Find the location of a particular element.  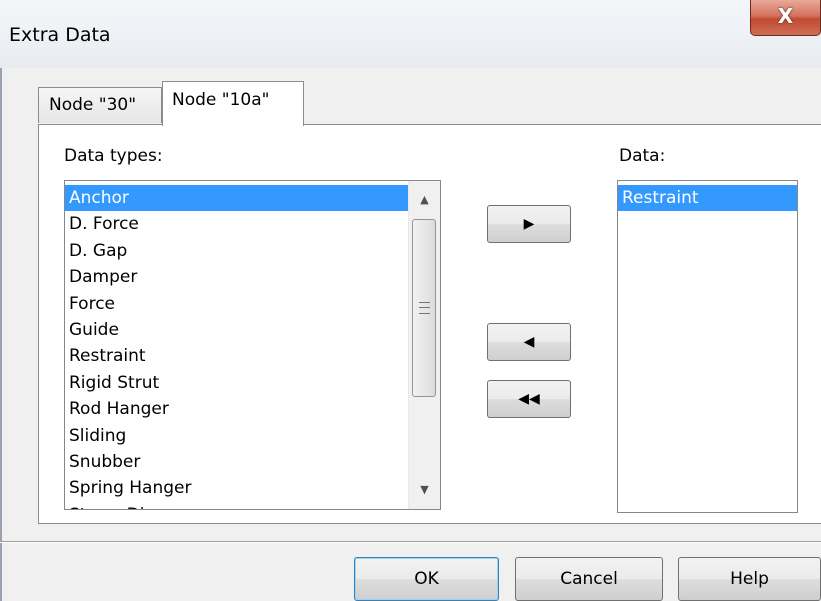

double-left-arrow-icon: ◀◀ is located at coordinates (529, 399).